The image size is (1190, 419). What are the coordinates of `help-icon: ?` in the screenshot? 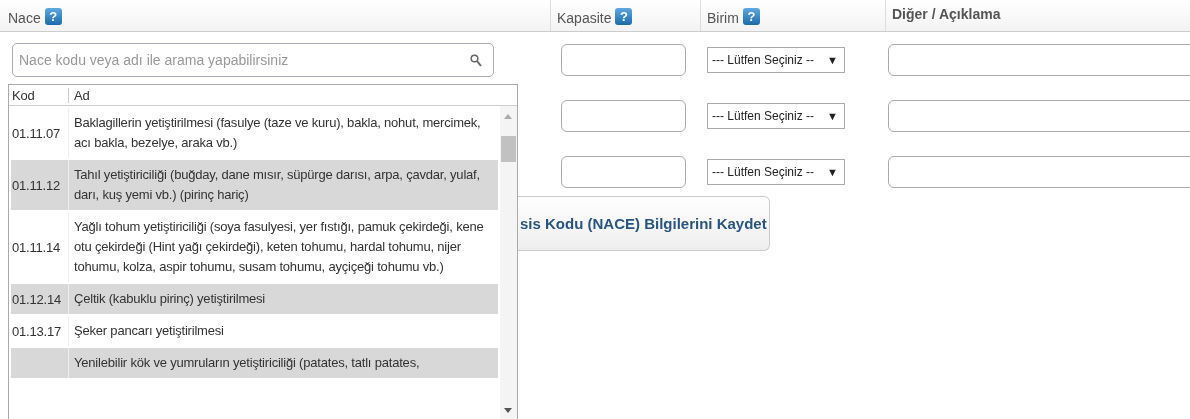 It's located at (624, 16).